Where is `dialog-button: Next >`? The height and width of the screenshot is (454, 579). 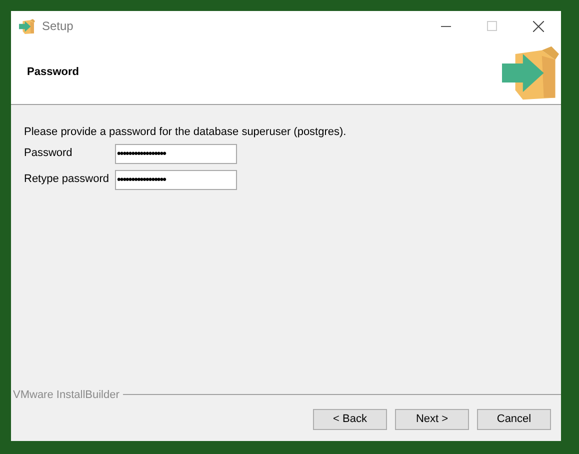
dialog-button: Next > is located at coordinates (432, 419).